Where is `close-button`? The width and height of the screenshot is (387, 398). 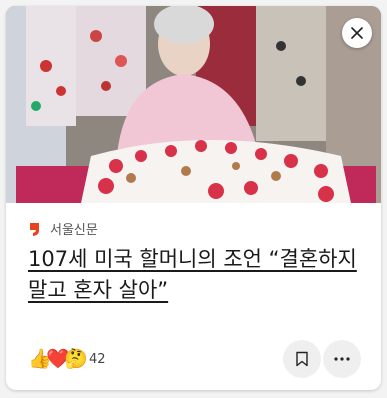
close-button is located at coordinates (357, 33).